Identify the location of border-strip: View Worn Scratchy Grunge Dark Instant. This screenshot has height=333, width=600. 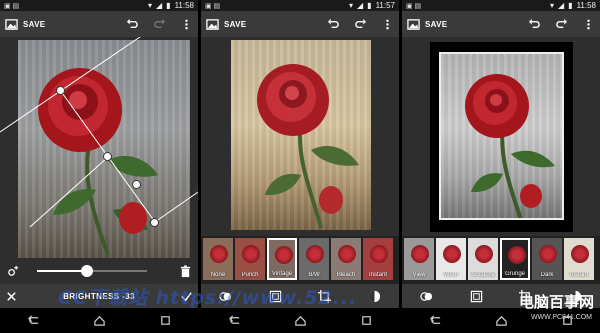
(501, 260).